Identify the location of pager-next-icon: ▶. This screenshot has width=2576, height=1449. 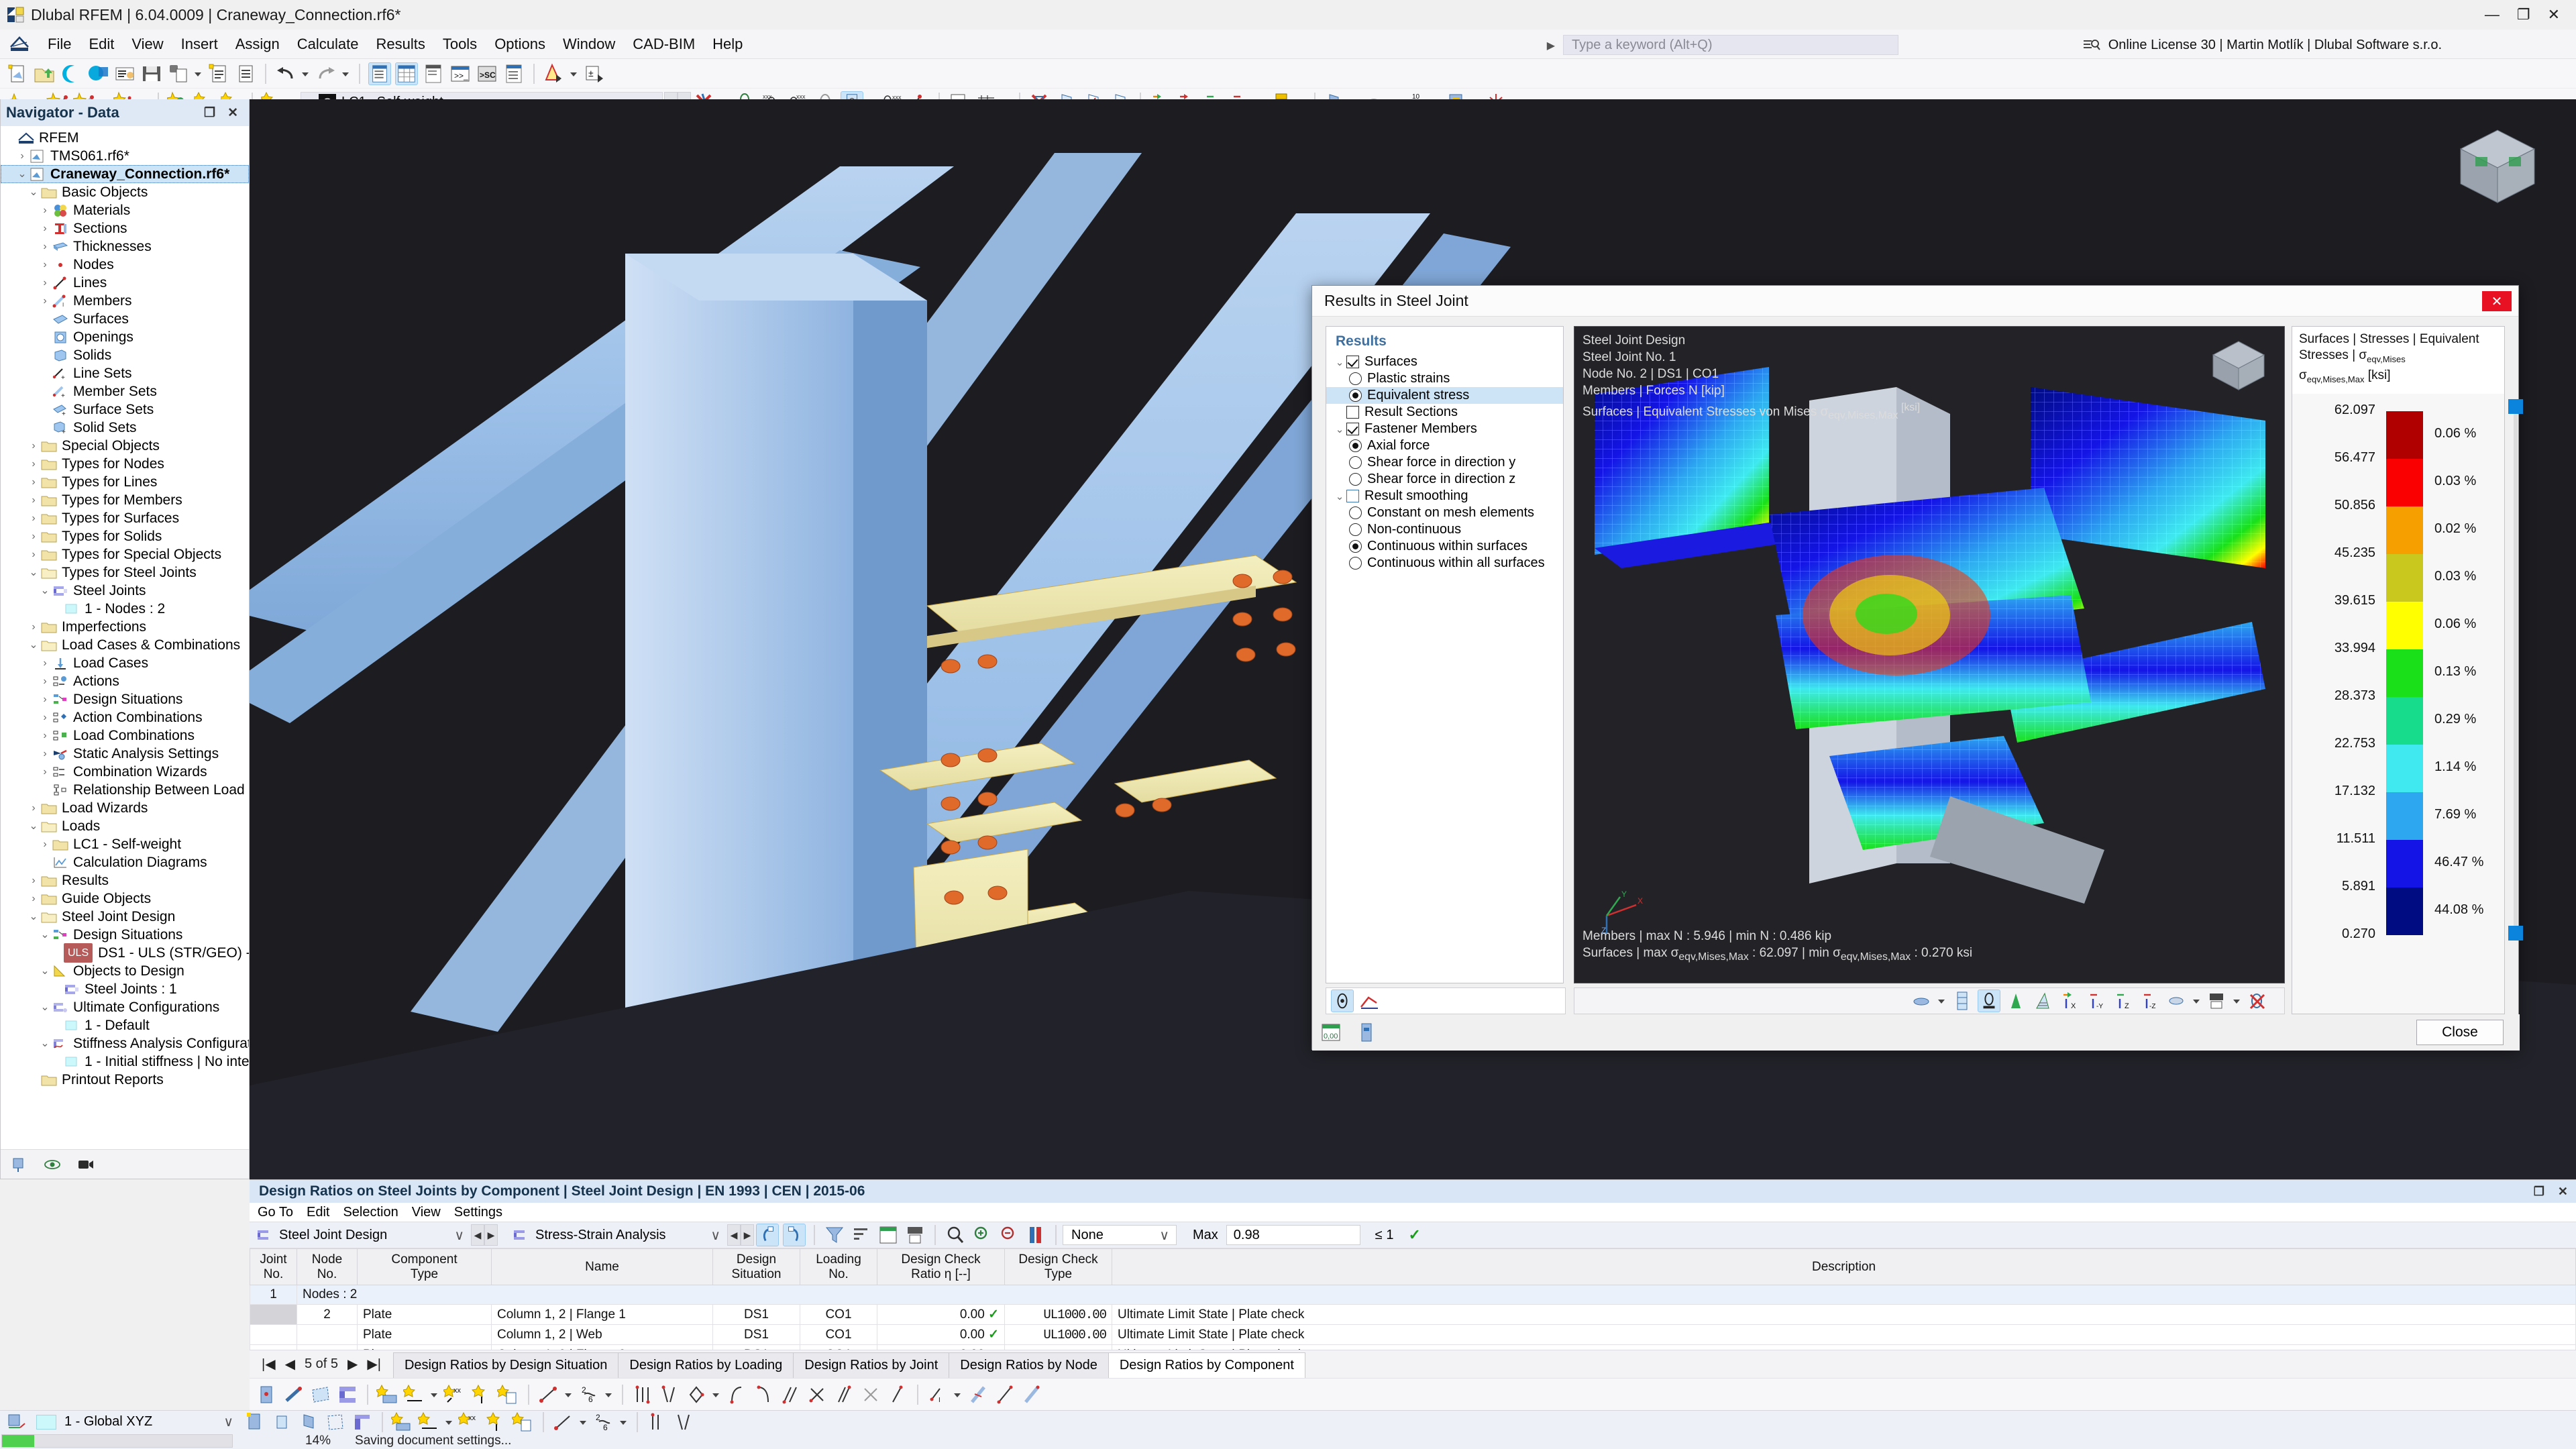
(352, 1364).